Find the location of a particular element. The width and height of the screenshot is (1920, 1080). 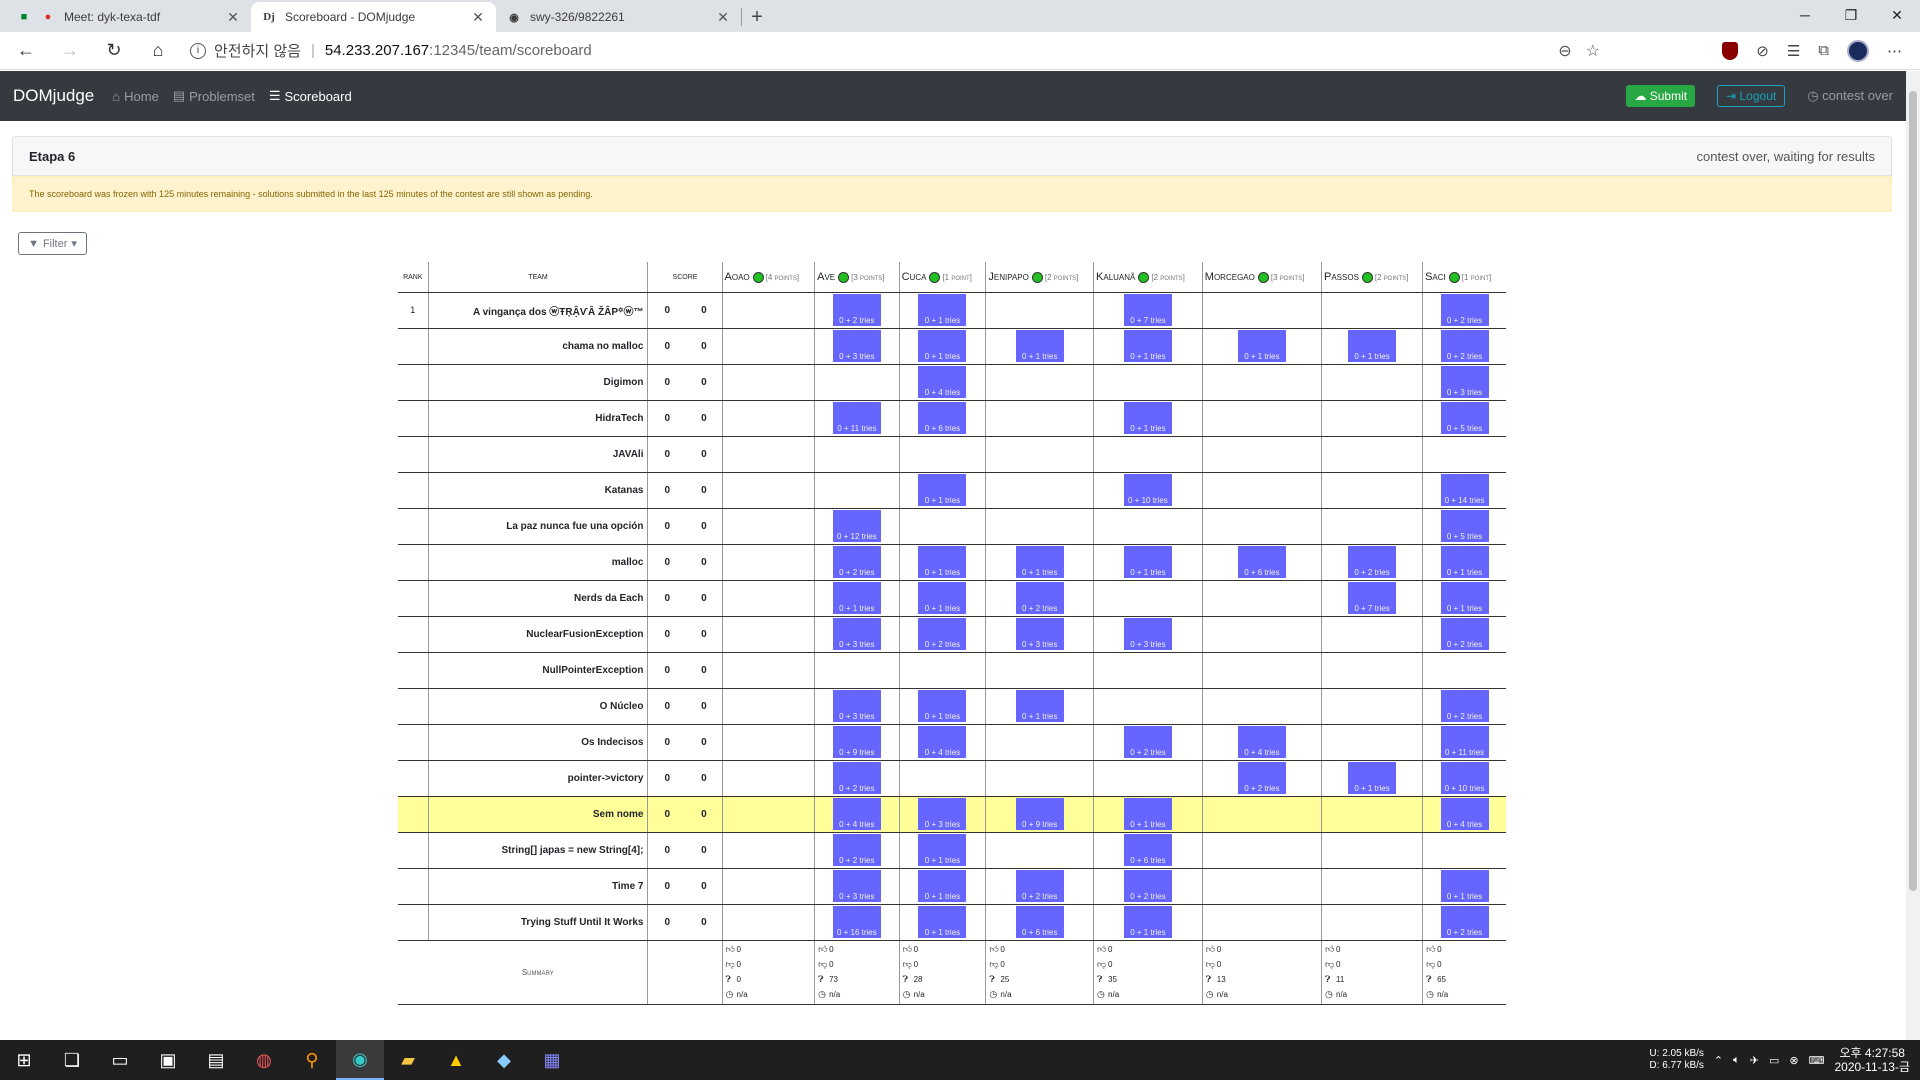

restore-button: ❐ is located at coordinates (1851, 15).